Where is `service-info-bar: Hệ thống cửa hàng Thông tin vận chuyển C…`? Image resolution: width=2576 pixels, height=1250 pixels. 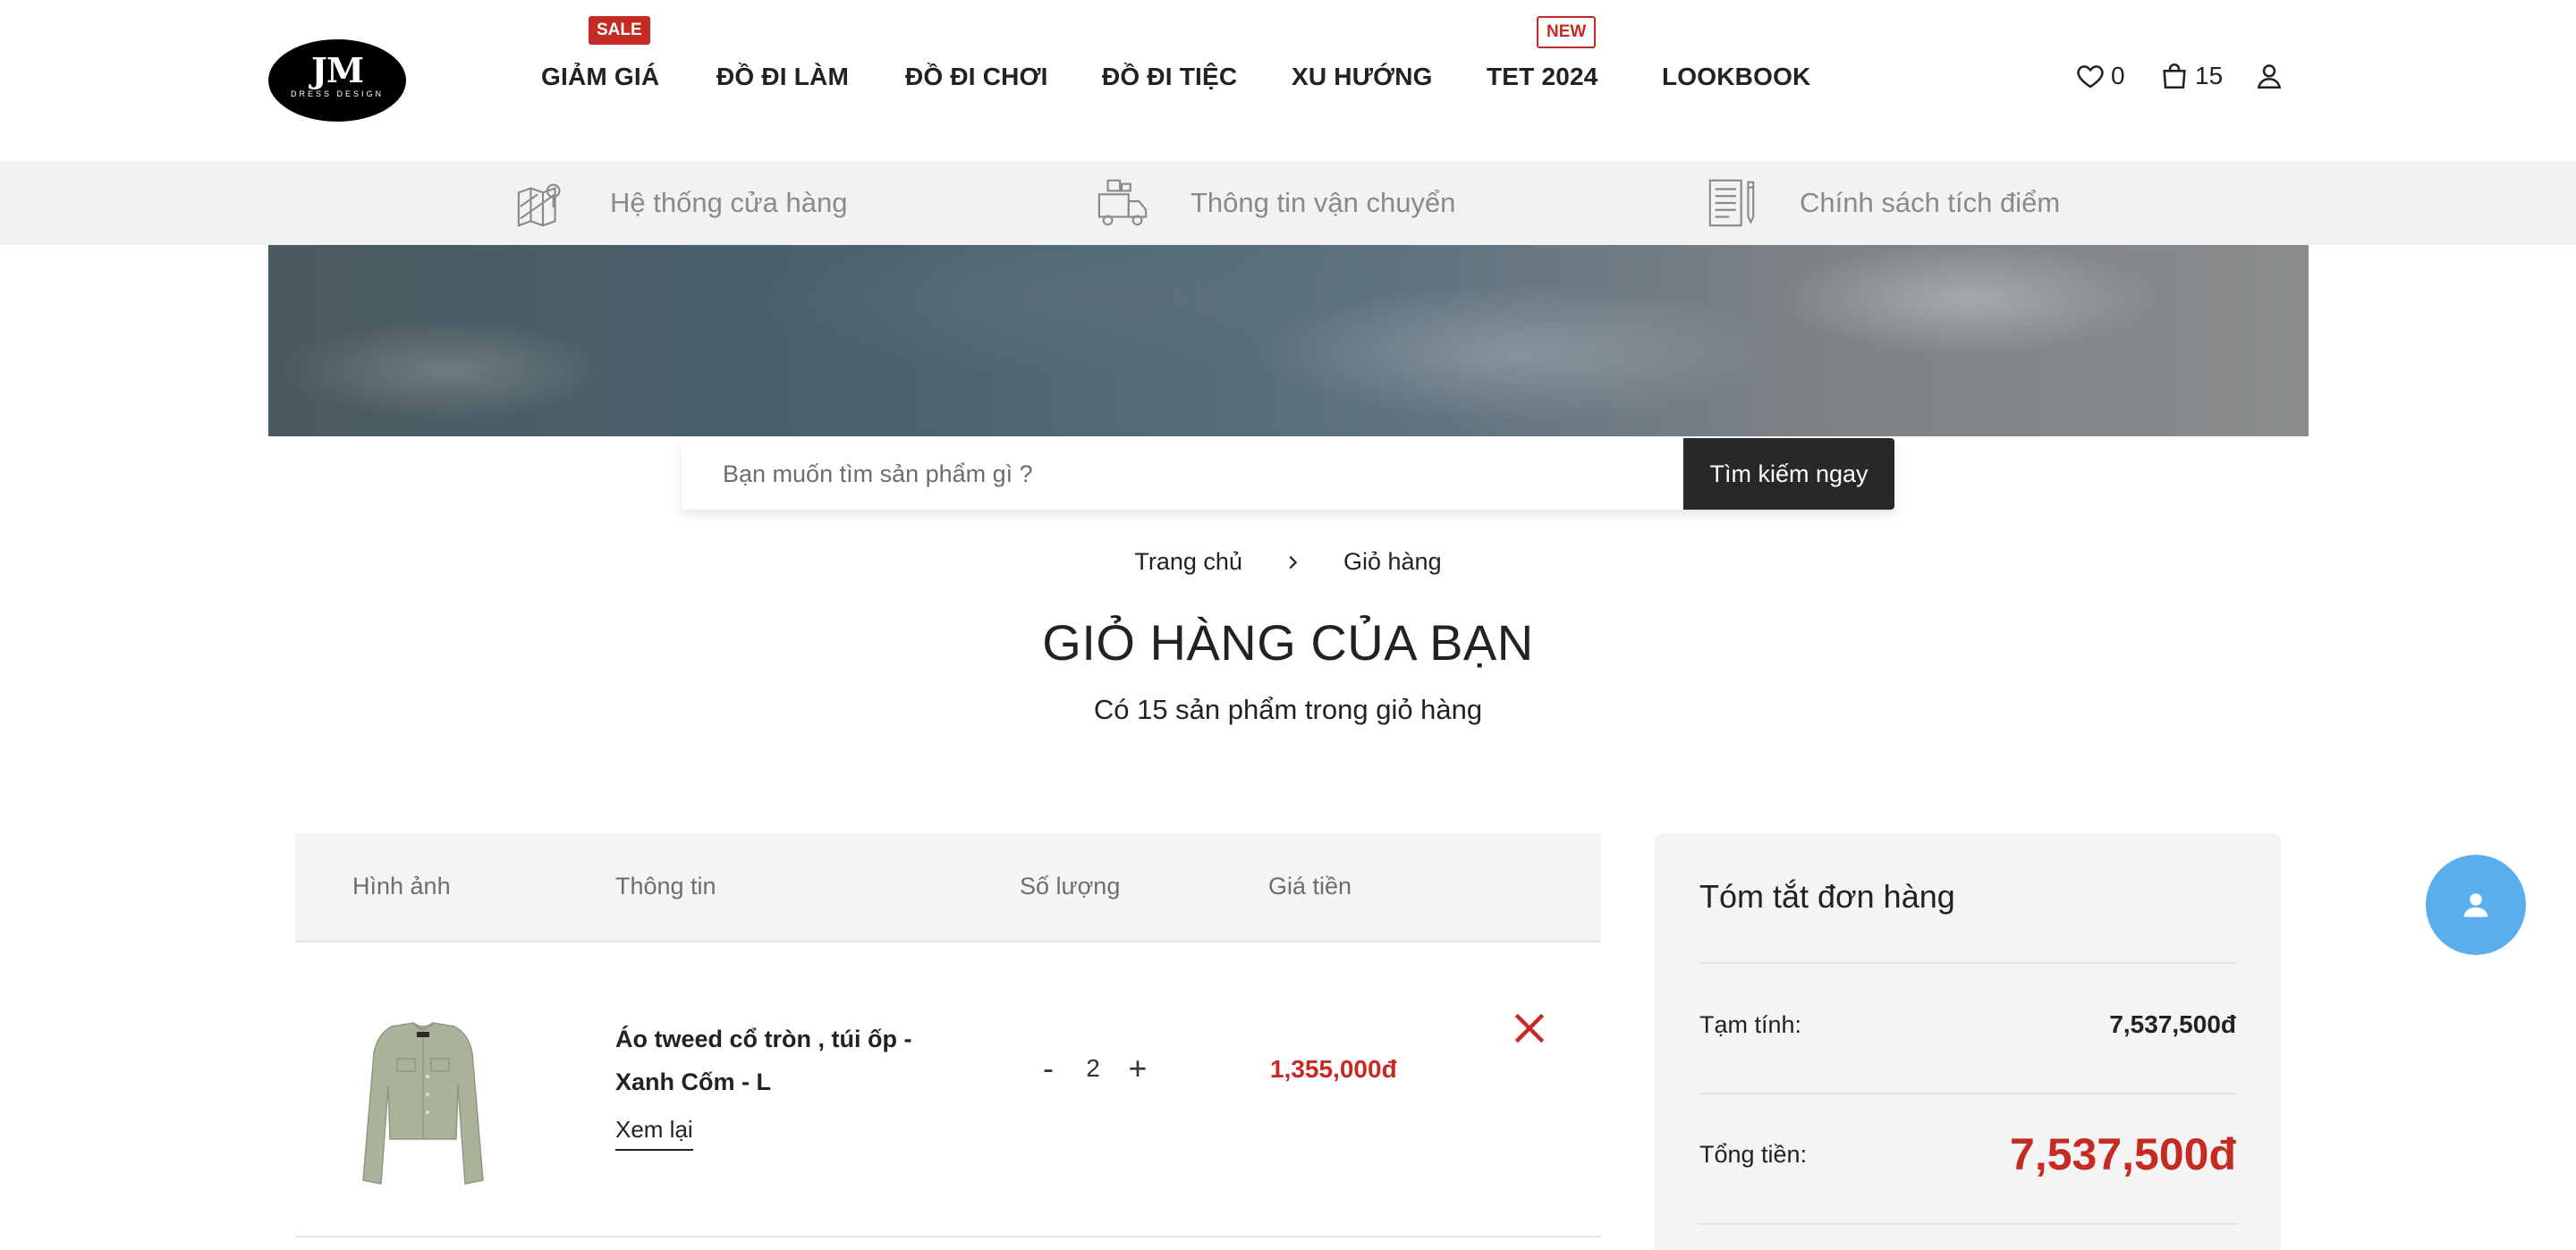 service-info-bar: Hệ thống cửa hàng Thông tin vận chuyển C… is located at coordinates (1288, 203).